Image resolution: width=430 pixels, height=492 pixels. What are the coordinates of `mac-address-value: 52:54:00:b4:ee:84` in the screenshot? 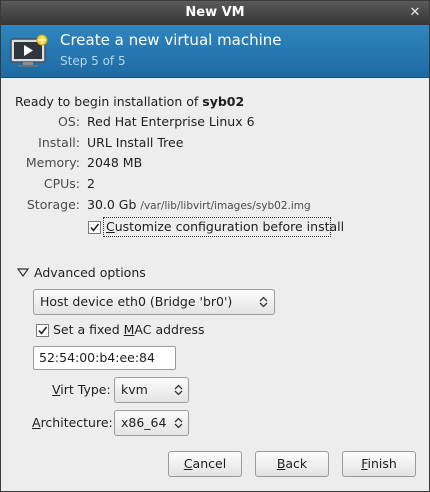 It's located at (97, 357).